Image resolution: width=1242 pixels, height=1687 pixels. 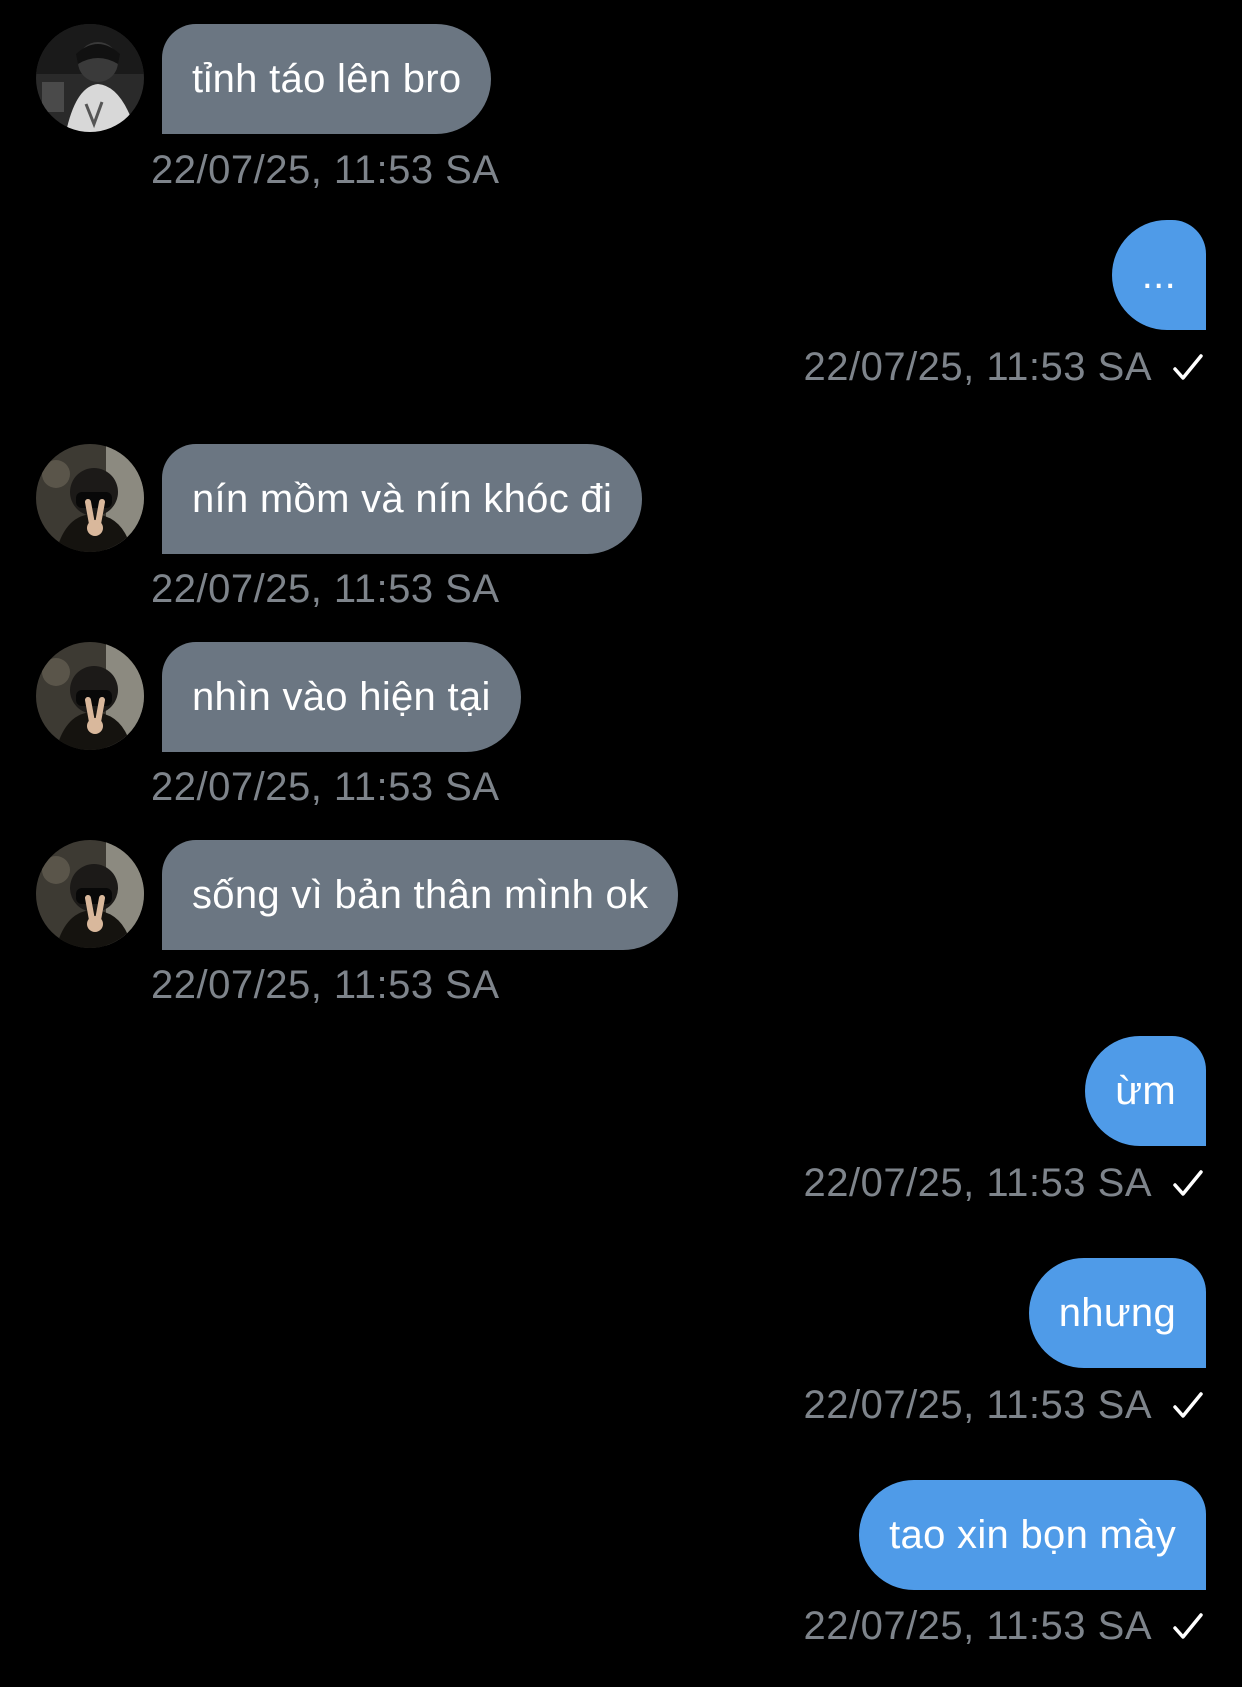 I want to click on message-bubble-outgoing: nhưng, so click(x=1117, y=1313).